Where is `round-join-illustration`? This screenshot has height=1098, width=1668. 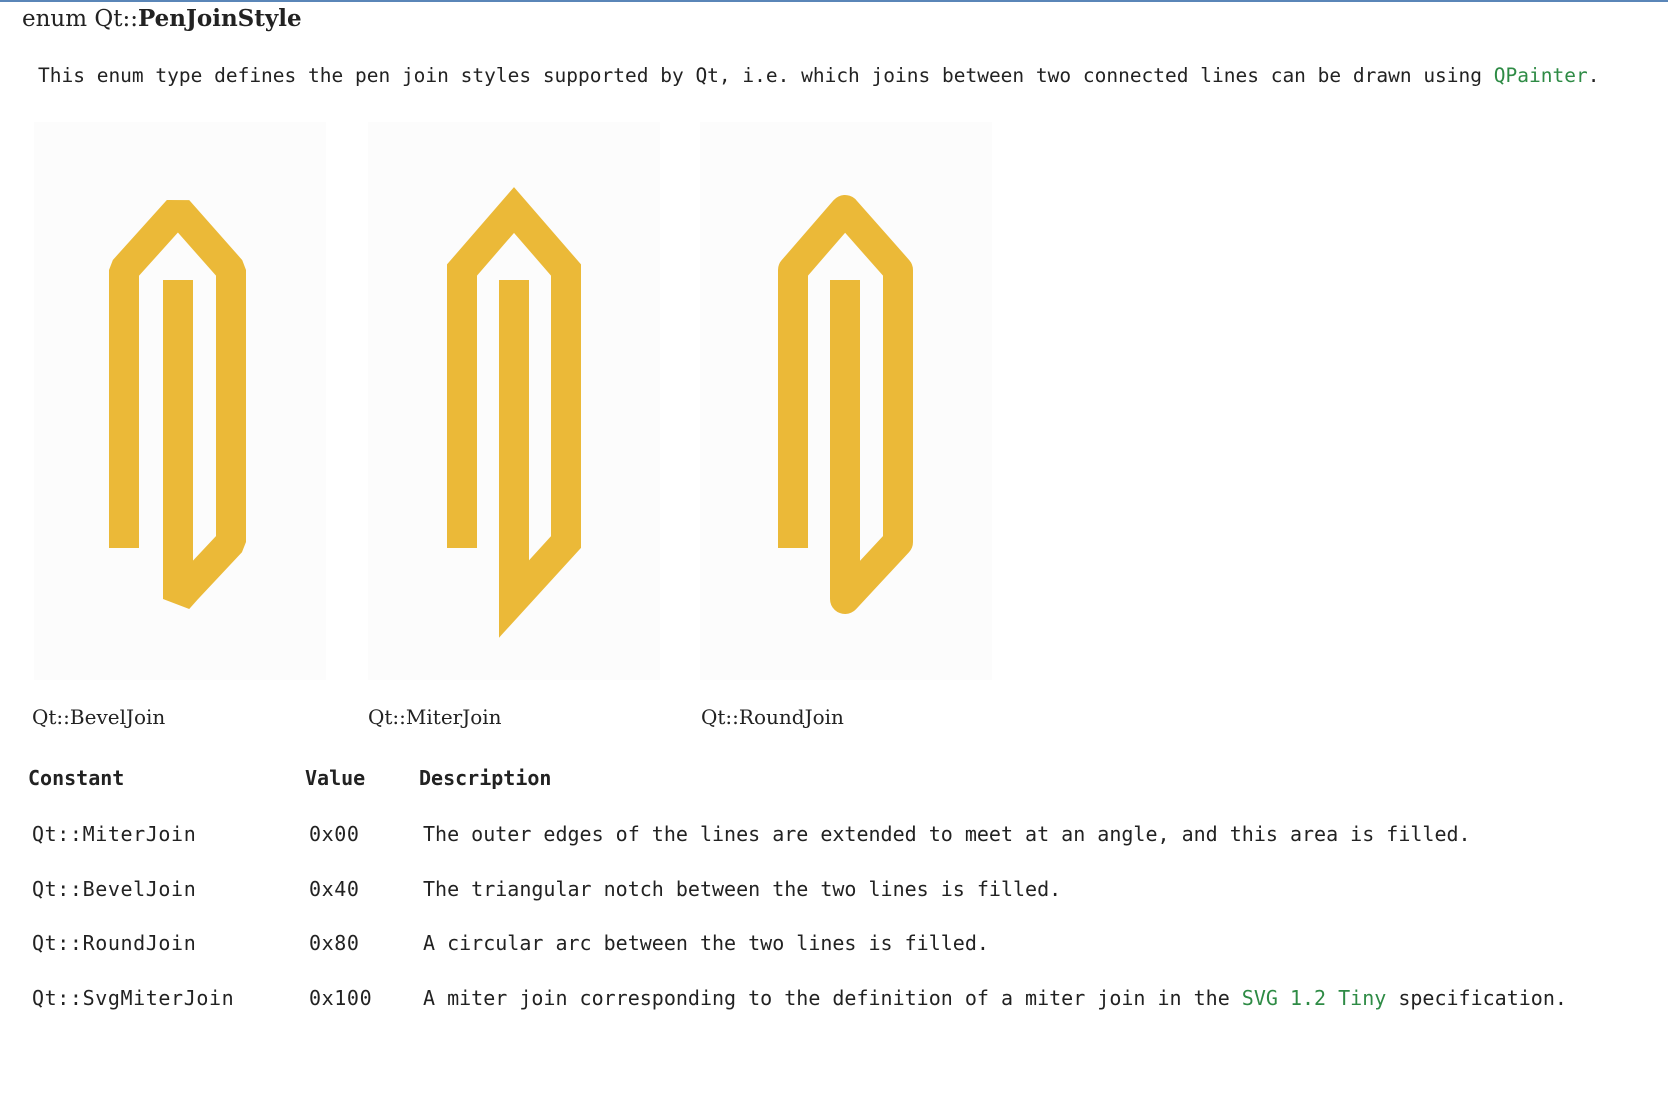 round-join-illustration is located at coordinates (845, 404).